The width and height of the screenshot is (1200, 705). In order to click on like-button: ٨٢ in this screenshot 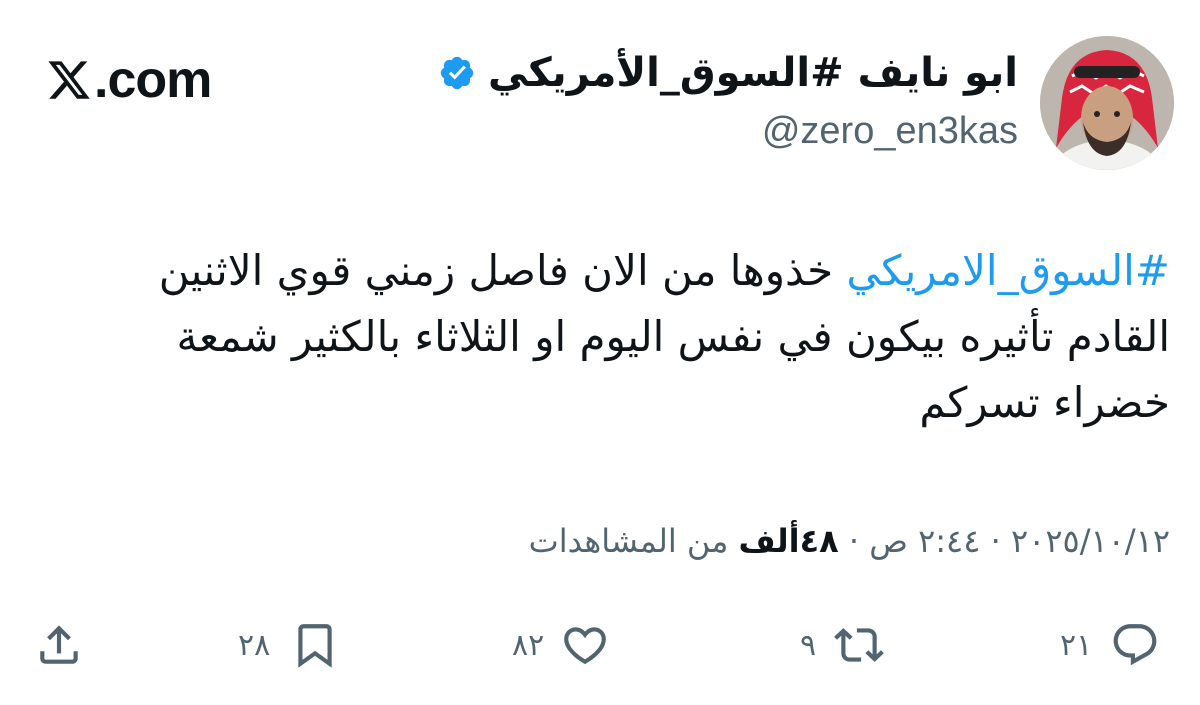, I will do `click(561, 645)`.